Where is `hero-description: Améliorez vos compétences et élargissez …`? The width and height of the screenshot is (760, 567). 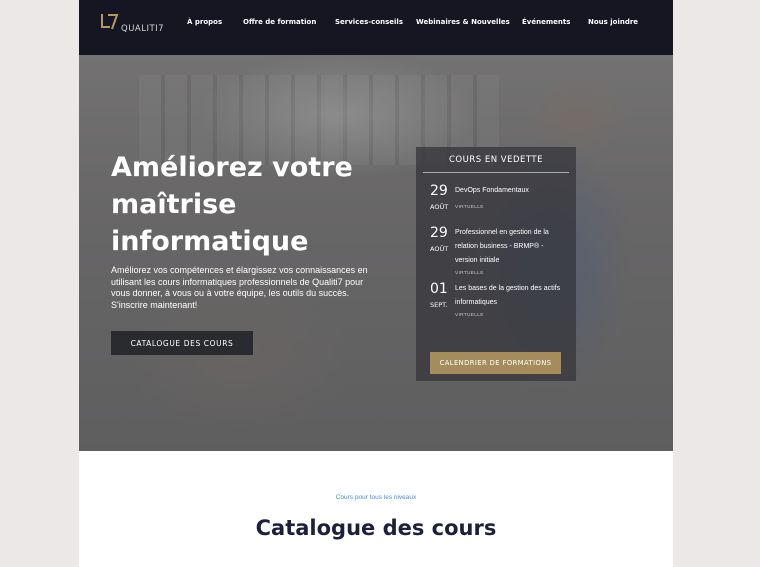
hero-description: Améliorez vos compétences et élargissez … is located at coordinates (239, 287).